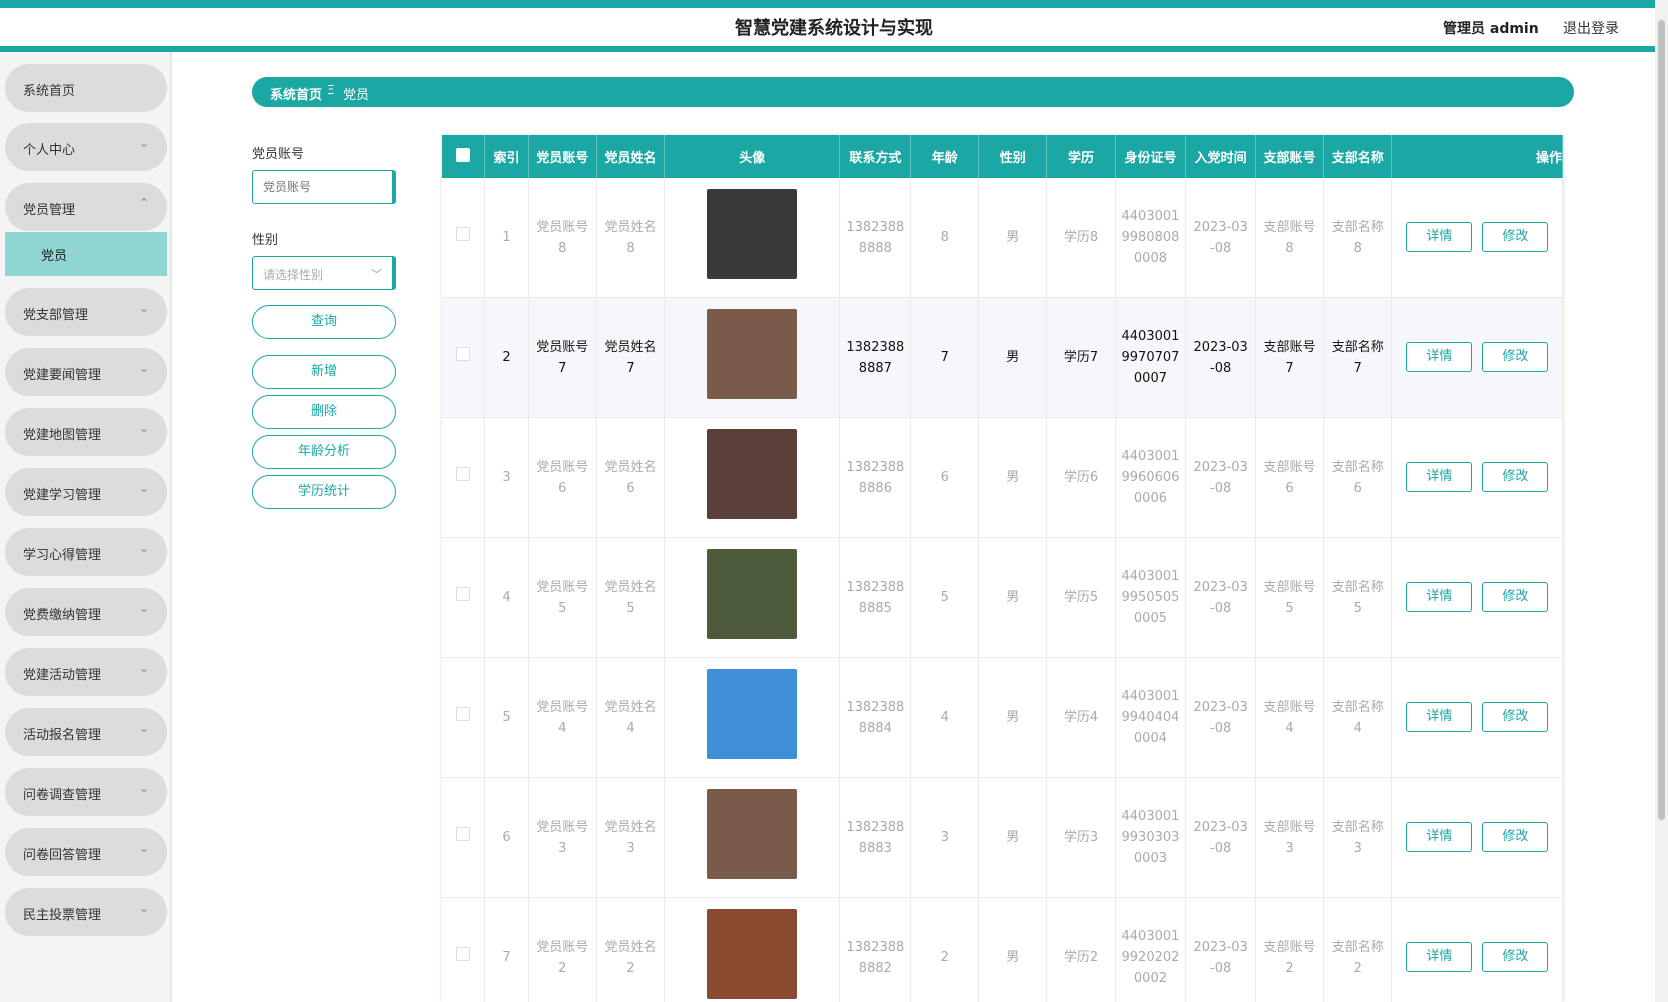 This screenshot has width=1668, height=1002. What do you see at coordinates (296, 93) in the screenshot?
I see `breadcrumb-home: 系统首页` at bounding box center [296, 93].